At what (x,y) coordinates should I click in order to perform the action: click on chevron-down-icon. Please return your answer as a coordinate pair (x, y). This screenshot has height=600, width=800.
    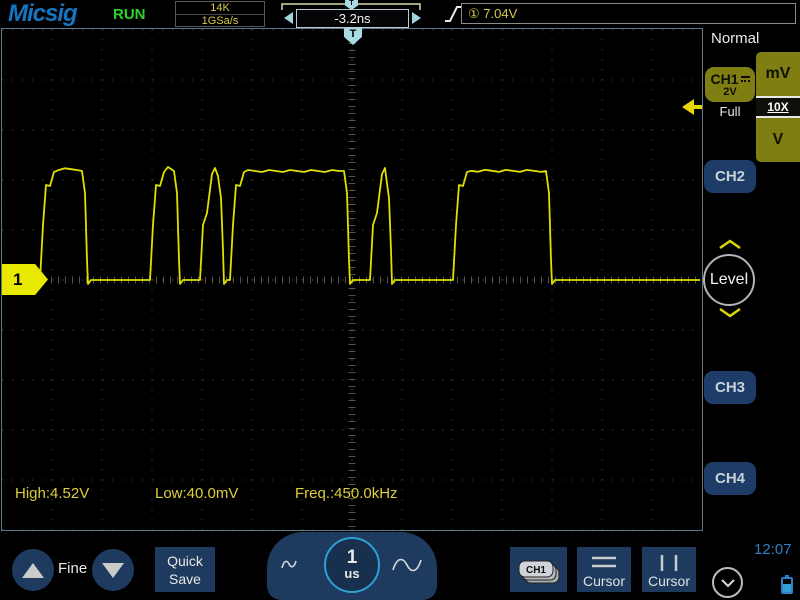
    Looking at the image, I should click on (727, 582).